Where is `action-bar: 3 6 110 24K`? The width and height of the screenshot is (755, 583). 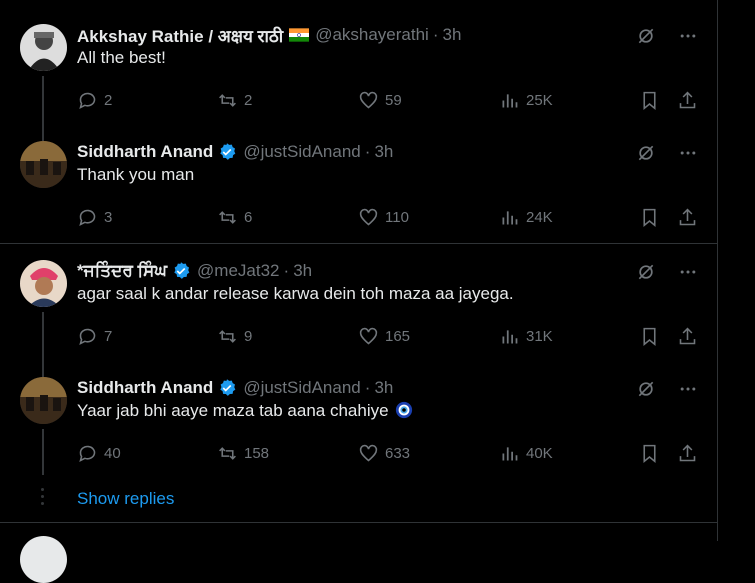
action-bar: 3 6 110 24K is located at coordinates (387, 218).